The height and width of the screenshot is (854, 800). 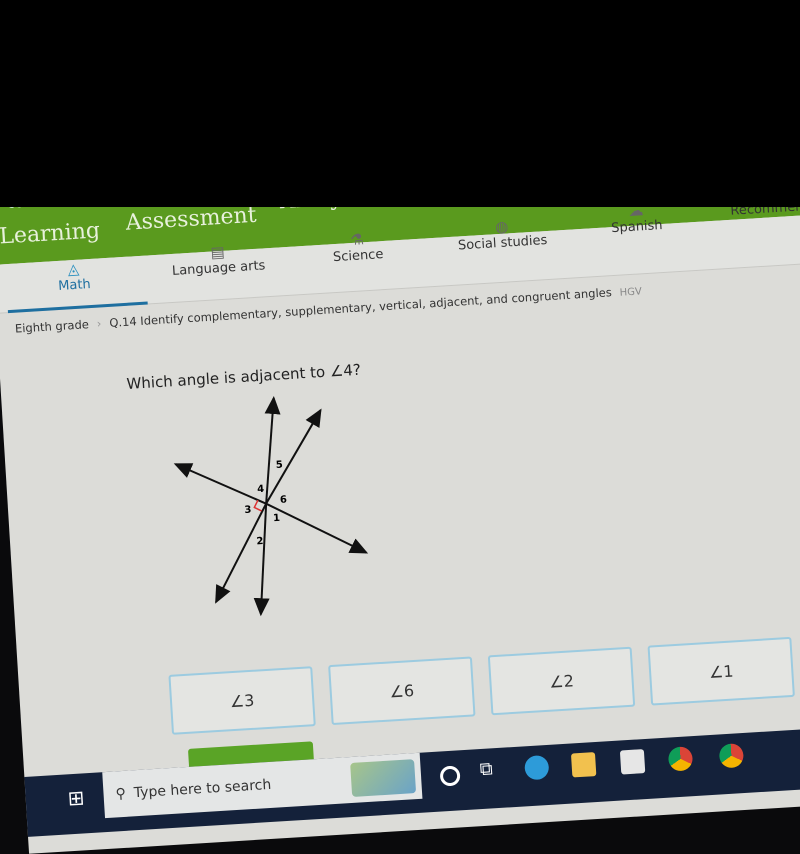 I want to click on subject-science: ⚗ Science, so click(x=358, y=247).